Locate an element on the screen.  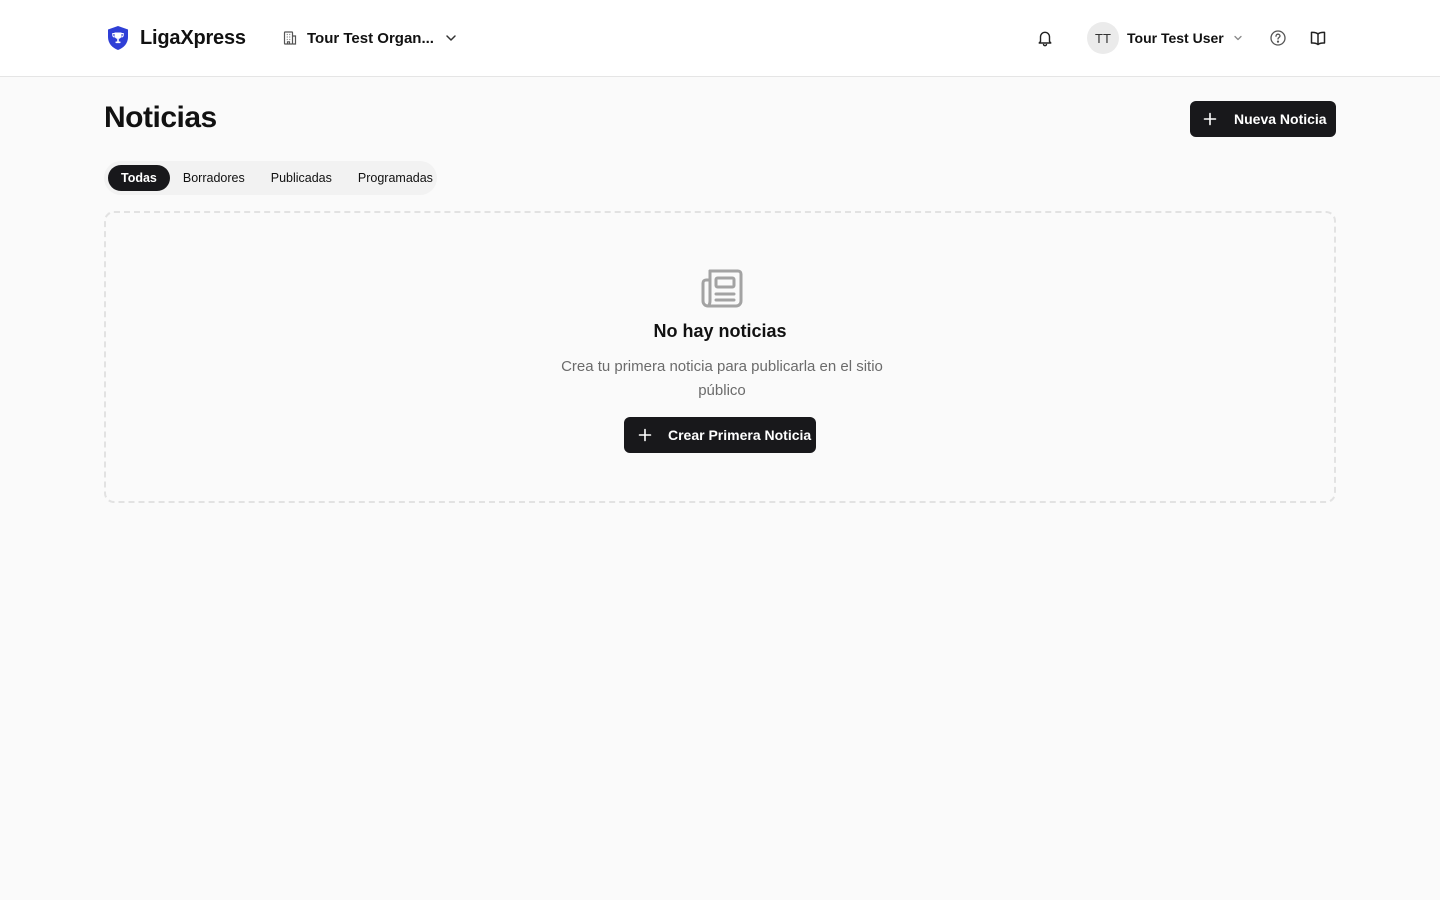
status-tabs: Todas Borradores Publicadas Programadas is located at coordinates (270, 178).